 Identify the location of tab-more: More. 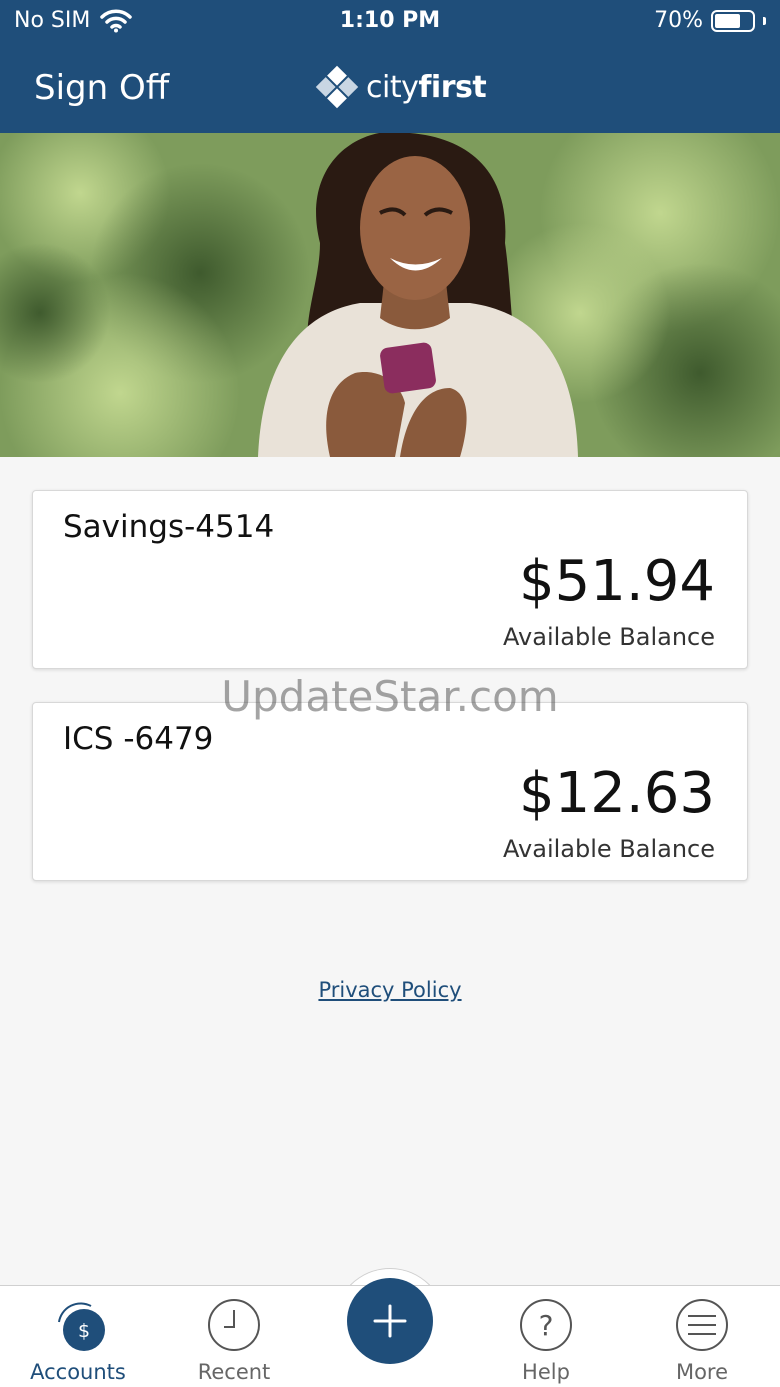
(702, 1336).